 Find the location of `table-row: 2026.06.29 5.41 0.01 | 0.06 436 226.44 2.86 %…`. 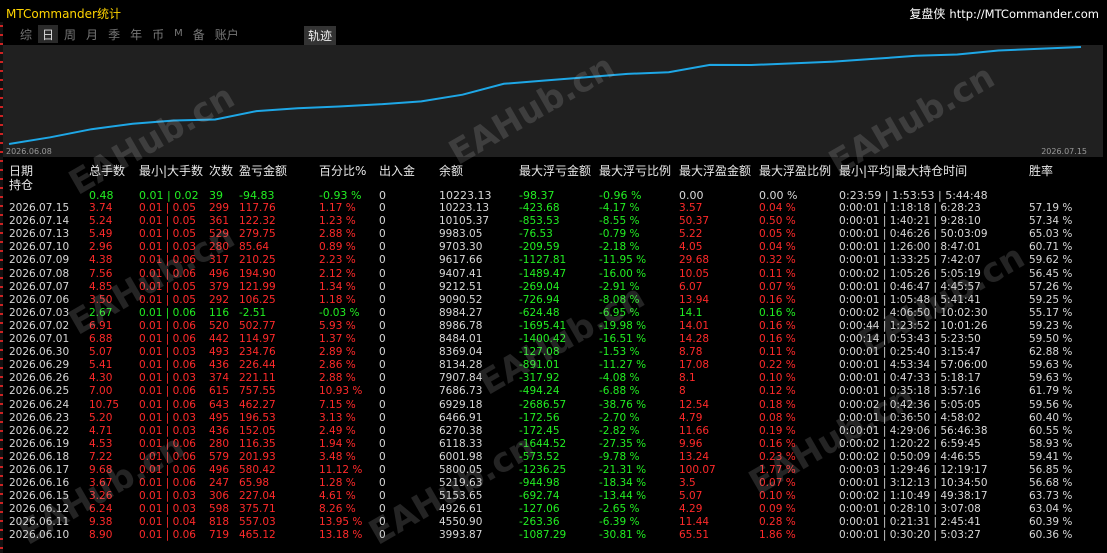

table-row: 2026.06.29 5.41 0.01 | 0.06 436 226.44 2.86 %… is located at coordinates (553, 365).